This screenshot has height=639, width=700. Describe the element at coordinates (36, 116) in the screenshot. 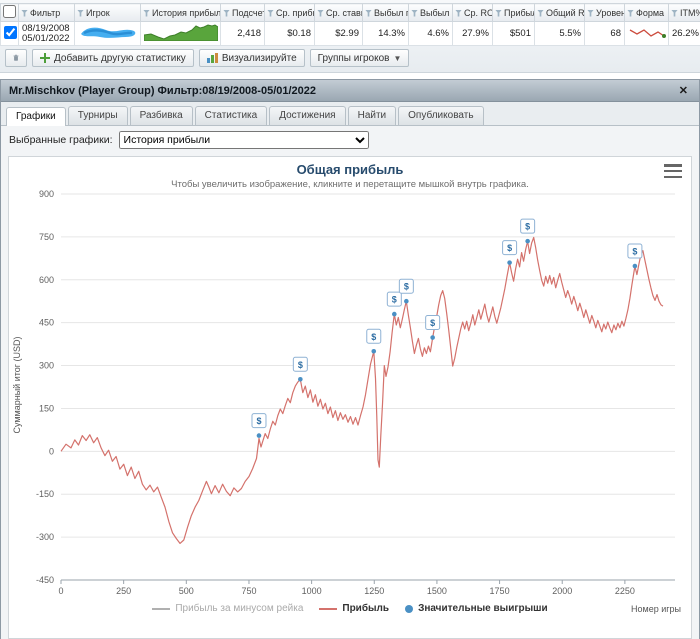

I see `tab-graphs: Графики` at that location.